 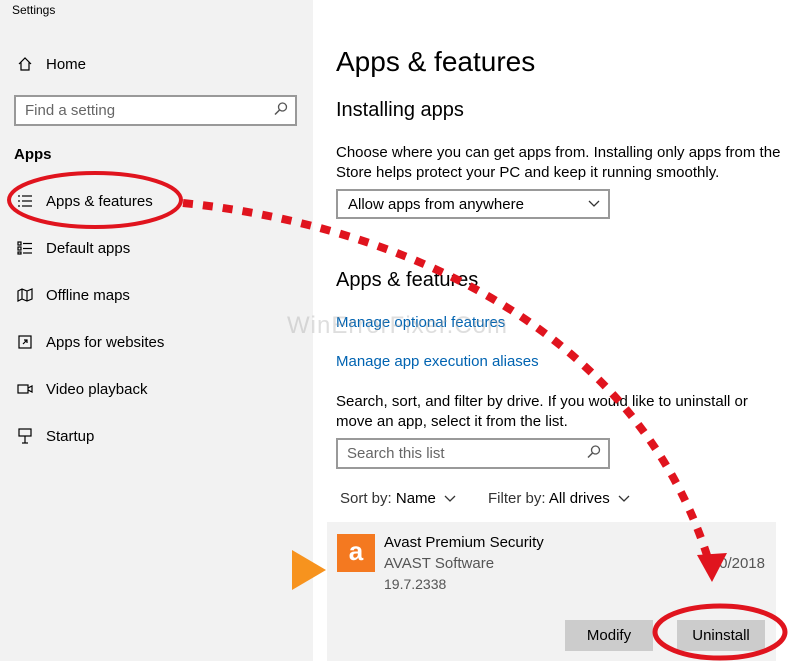 What do you see at coordinates (88, 295) in the screenshot?
I see `sidebar-item-label: Offline maps` at bounding box center [88, 295].